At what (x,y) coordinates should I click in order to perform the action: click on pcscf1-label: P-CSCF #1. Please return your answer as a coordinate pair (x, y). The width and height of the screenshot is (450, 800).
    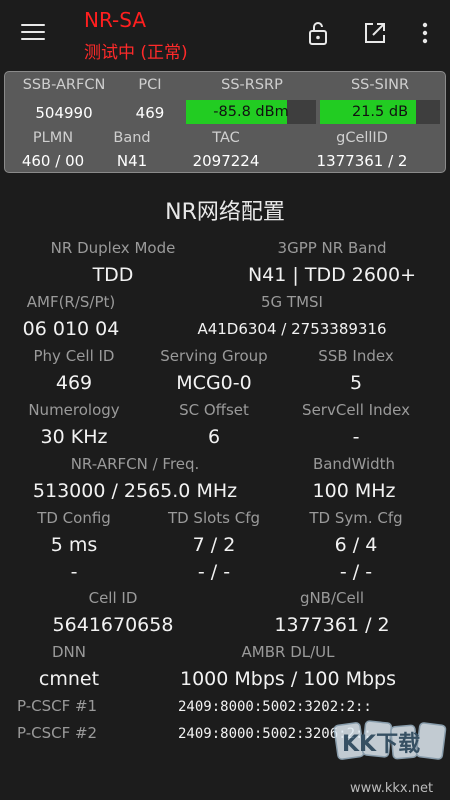
    Looking at the image, I should click on (57, 706).